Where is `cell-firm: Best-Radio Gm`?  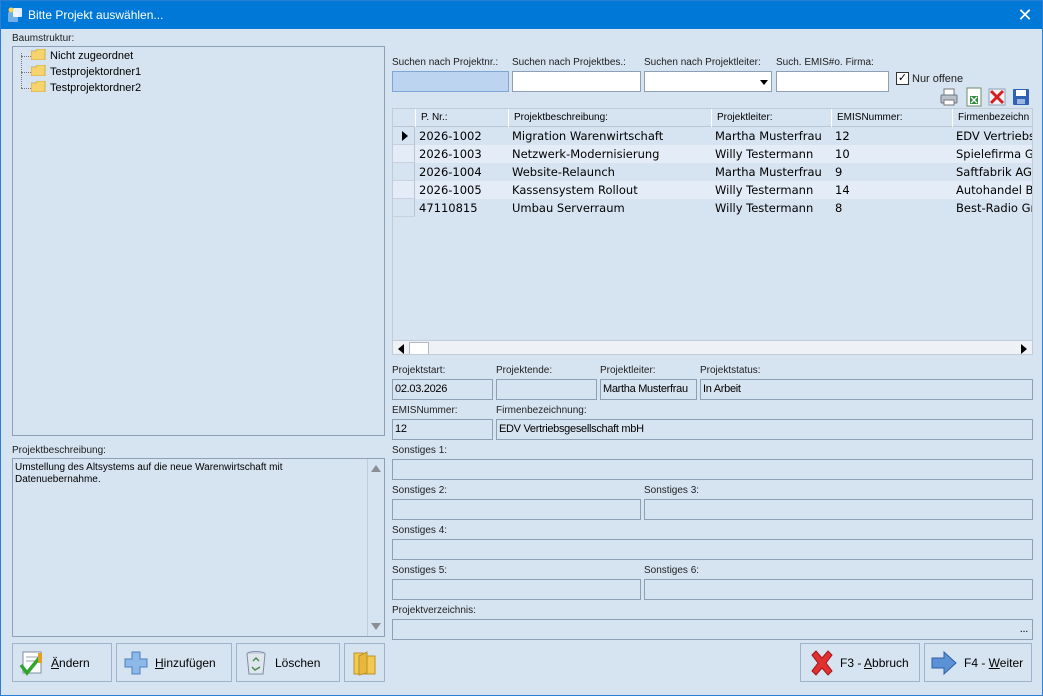
cell-firm: Best-Radio Gm is located at coordinates (992, 208).